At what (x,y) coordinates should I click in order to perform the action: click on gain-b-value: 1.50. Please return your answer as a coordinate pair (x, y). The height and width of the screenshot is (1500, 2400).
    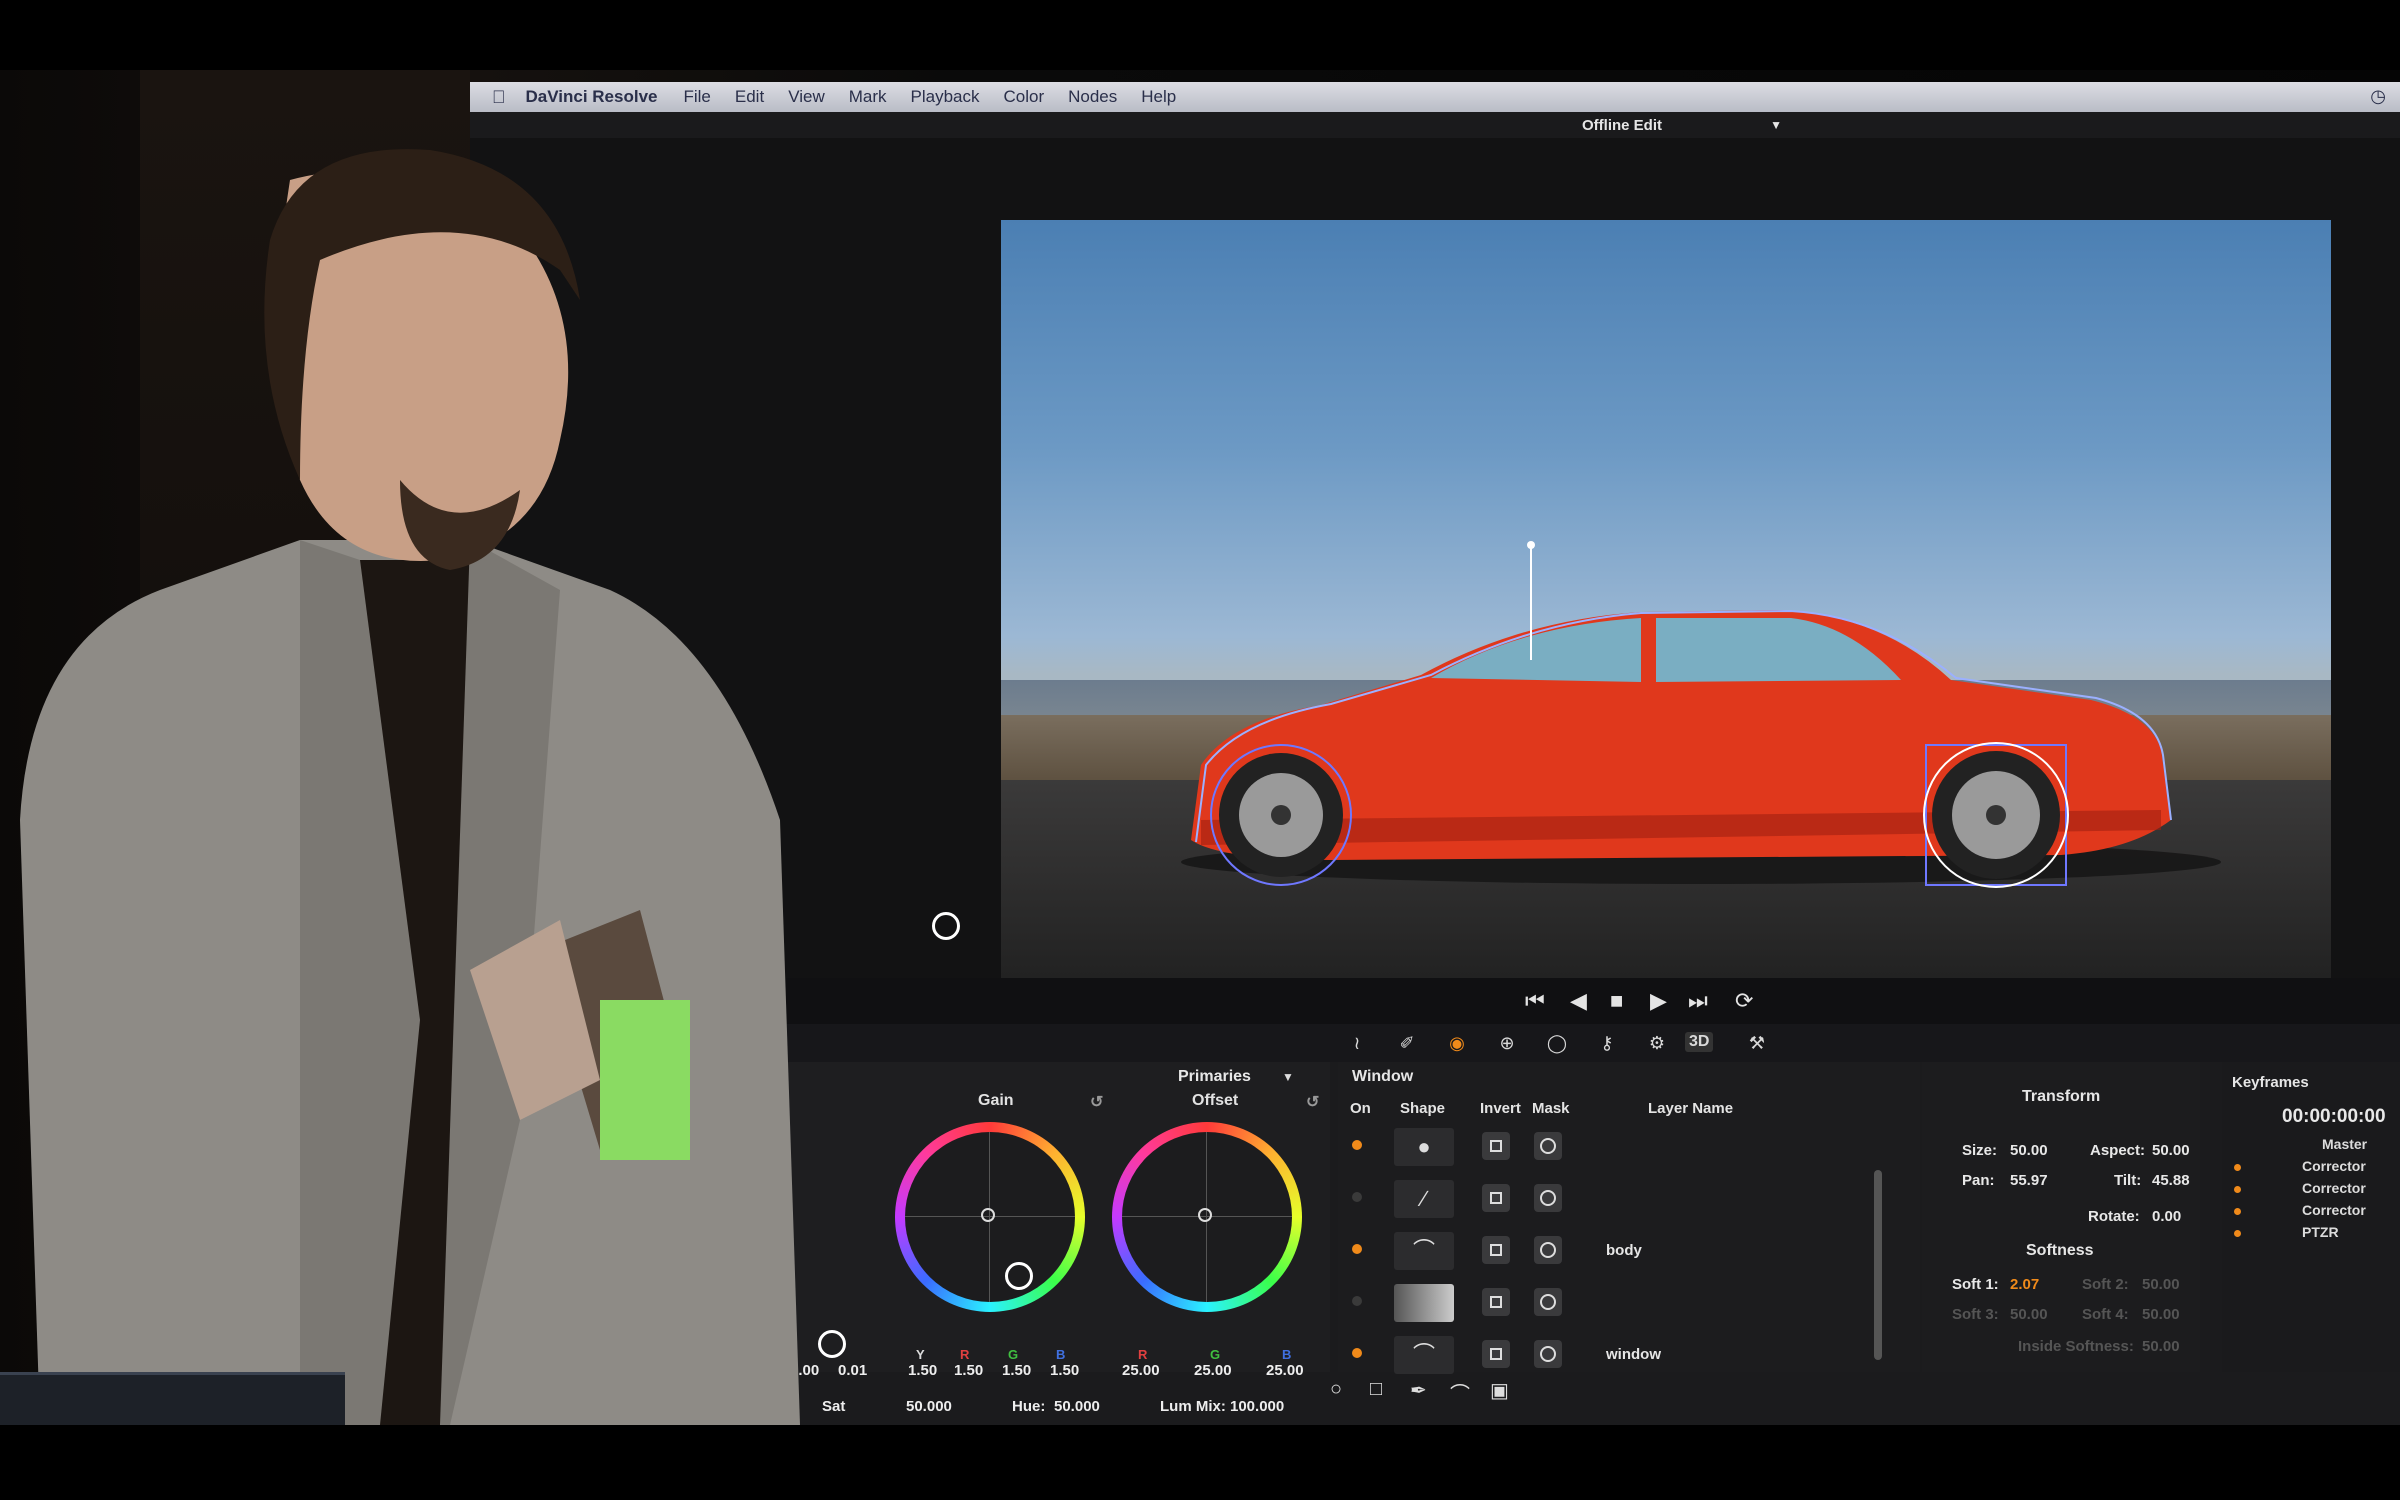
    Looking at the image, I should click on (1064, 1370).